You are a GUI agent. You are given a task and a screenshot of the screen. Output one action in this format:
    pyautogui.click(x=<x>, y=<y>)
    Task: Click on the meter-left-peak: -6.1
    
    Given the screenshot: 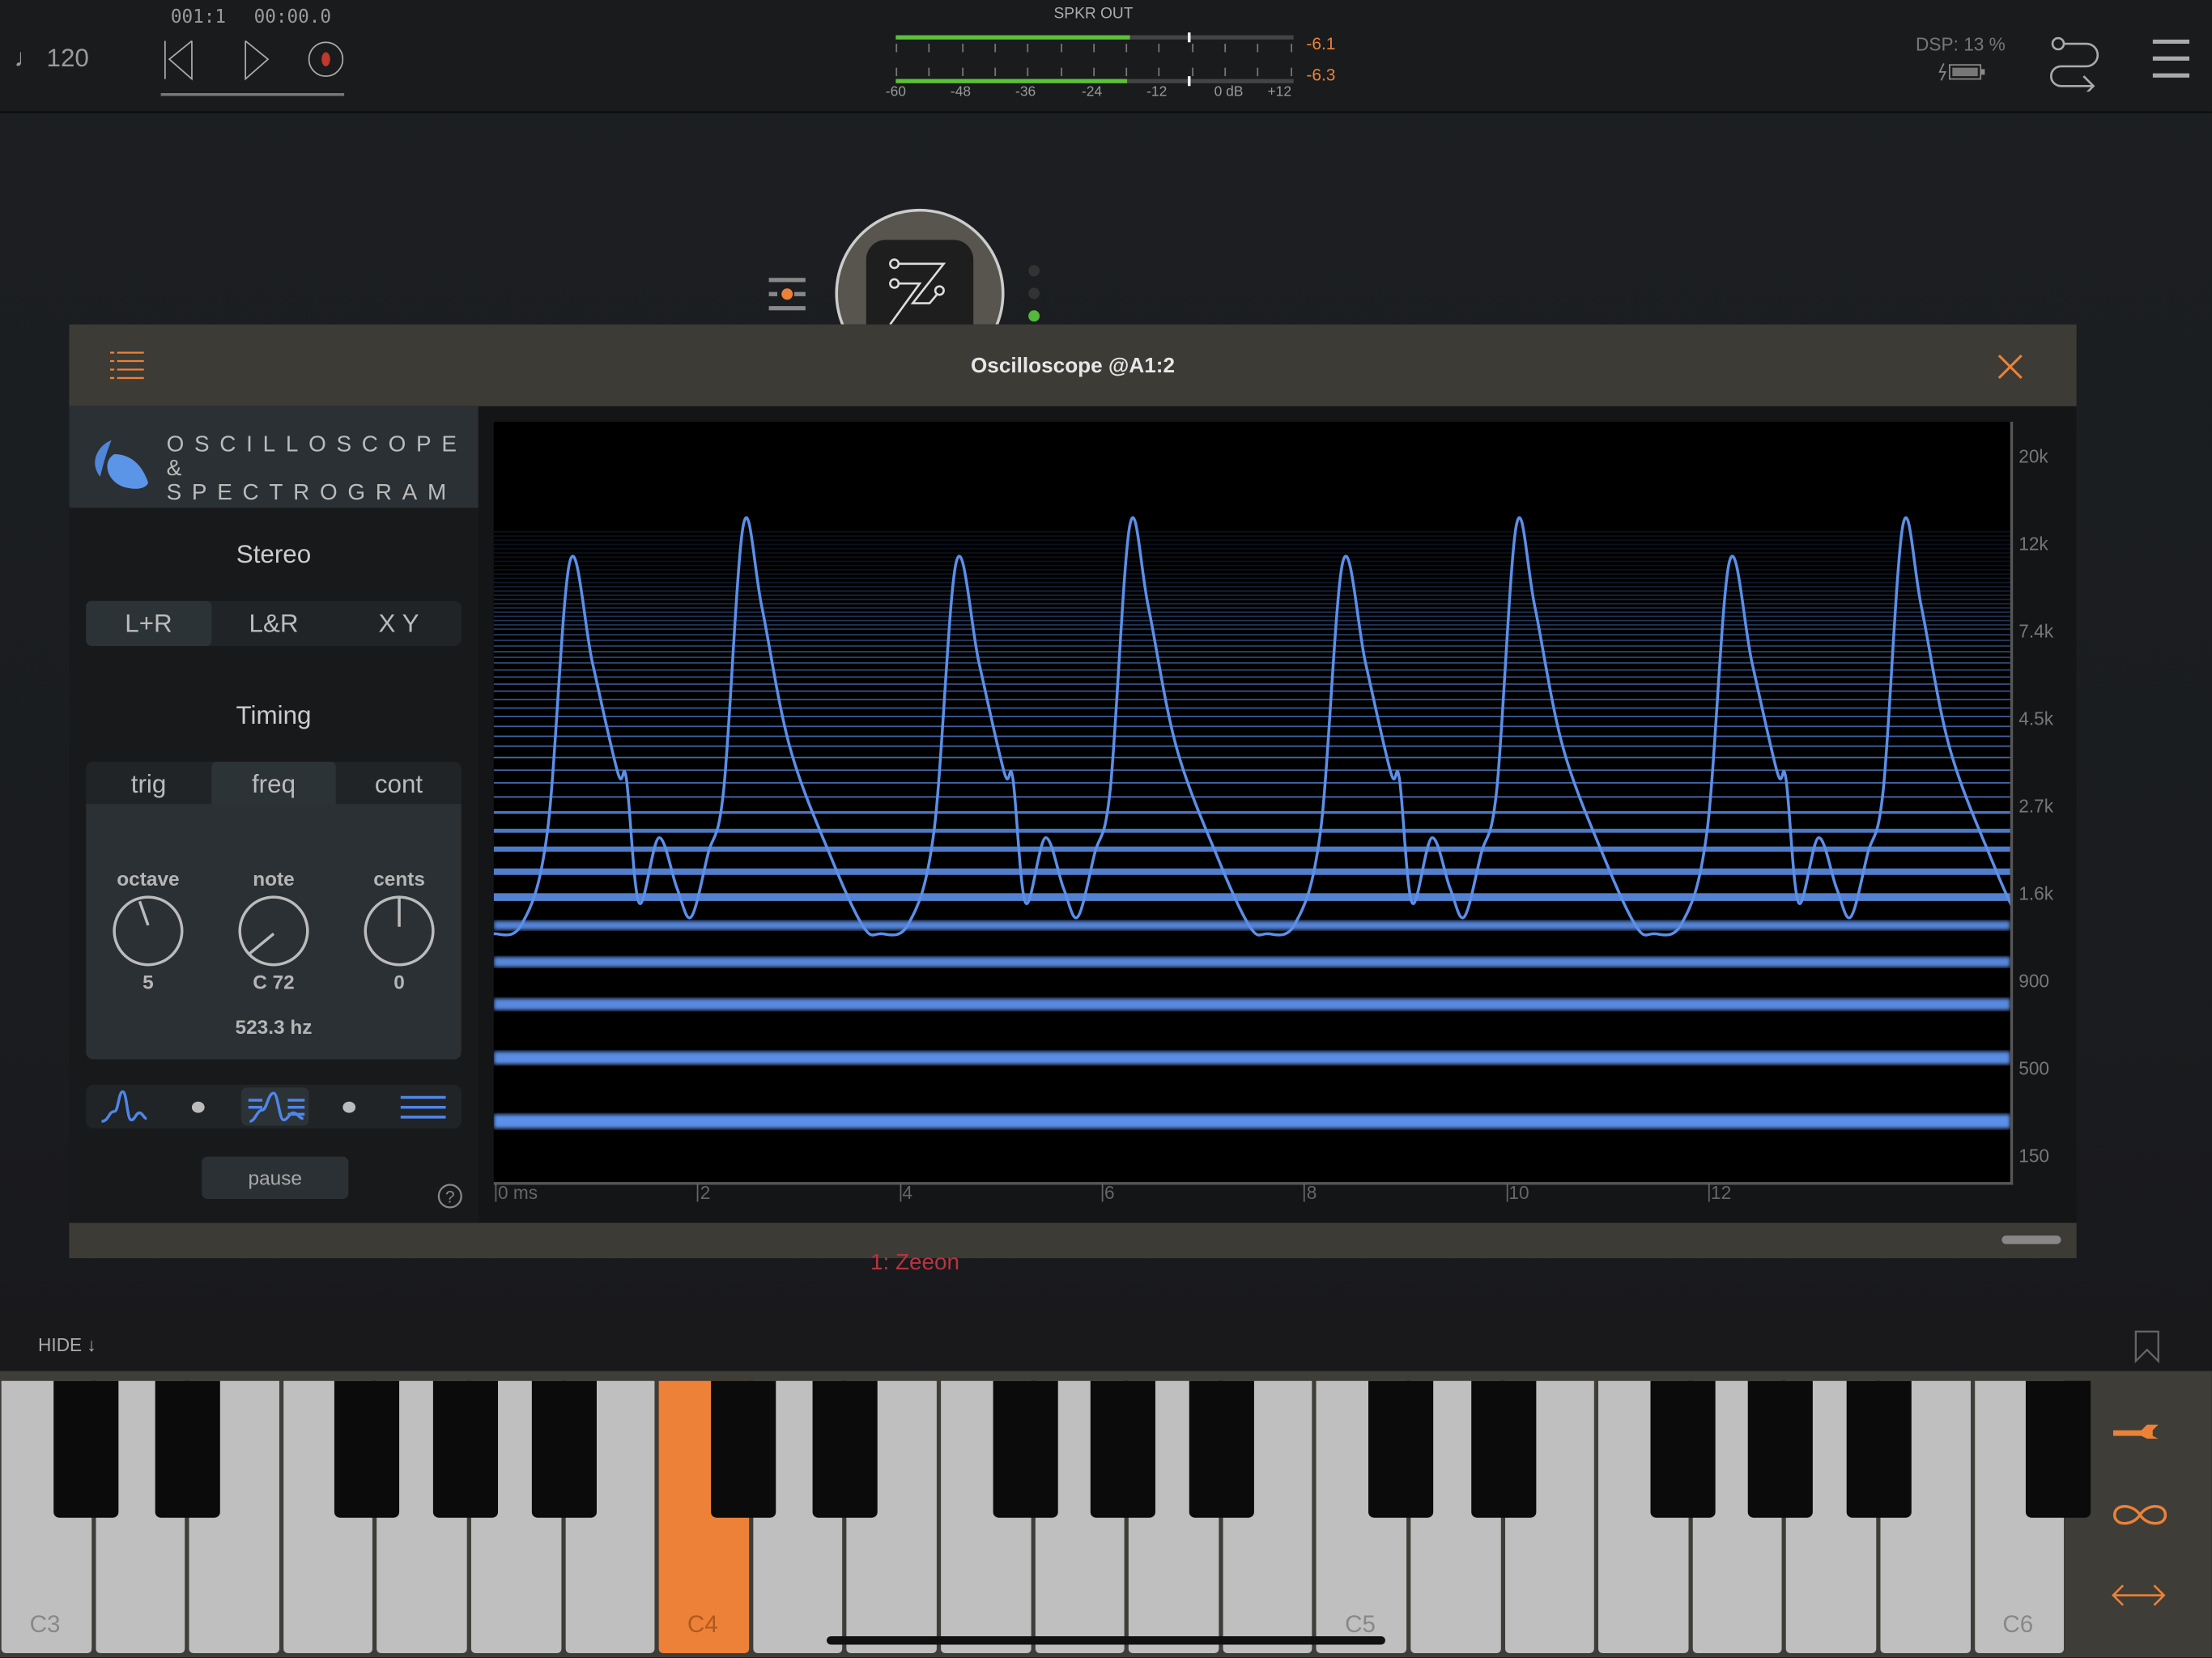 What is the action you would take?
    pyautogui.click(x=1321, y=43)
    